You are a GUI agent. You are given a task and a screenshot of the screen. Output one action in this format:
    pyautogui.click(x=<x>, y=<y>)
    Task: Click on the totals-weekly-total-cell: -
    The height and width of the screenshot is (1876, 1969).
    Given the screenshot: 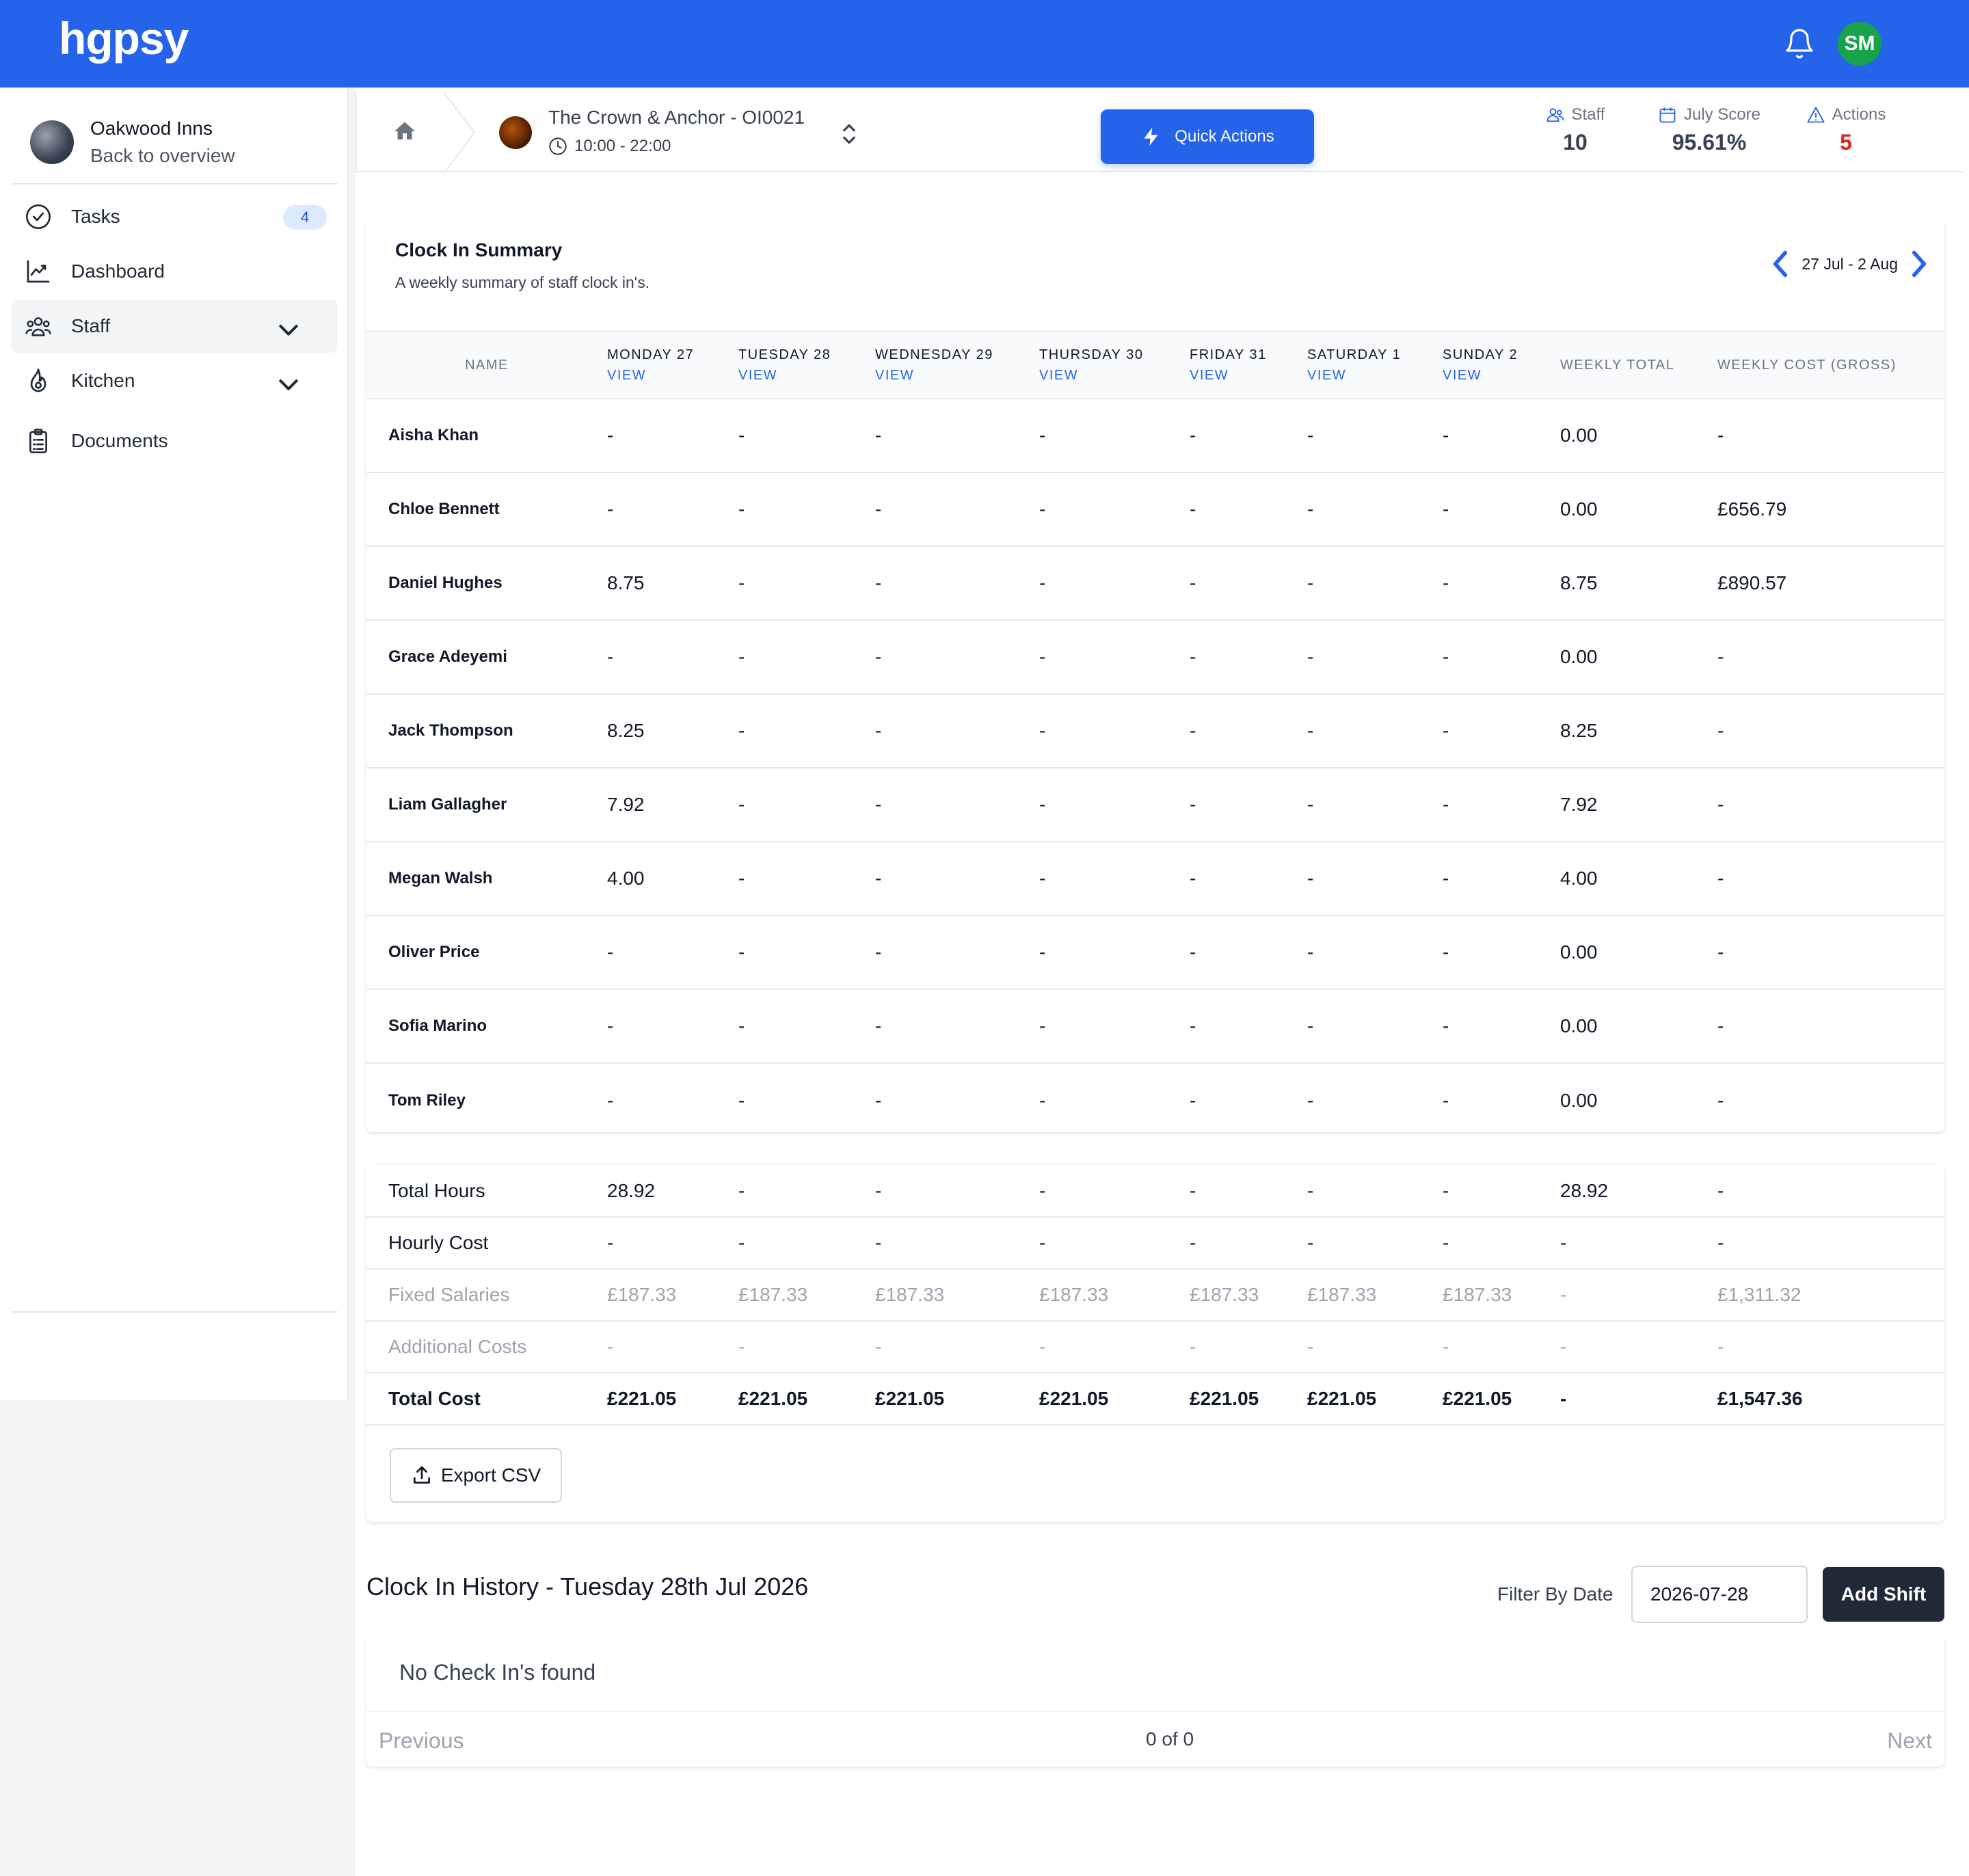 What is the action you would take?
    pyautogui.click(x=1563, y=1294)
    